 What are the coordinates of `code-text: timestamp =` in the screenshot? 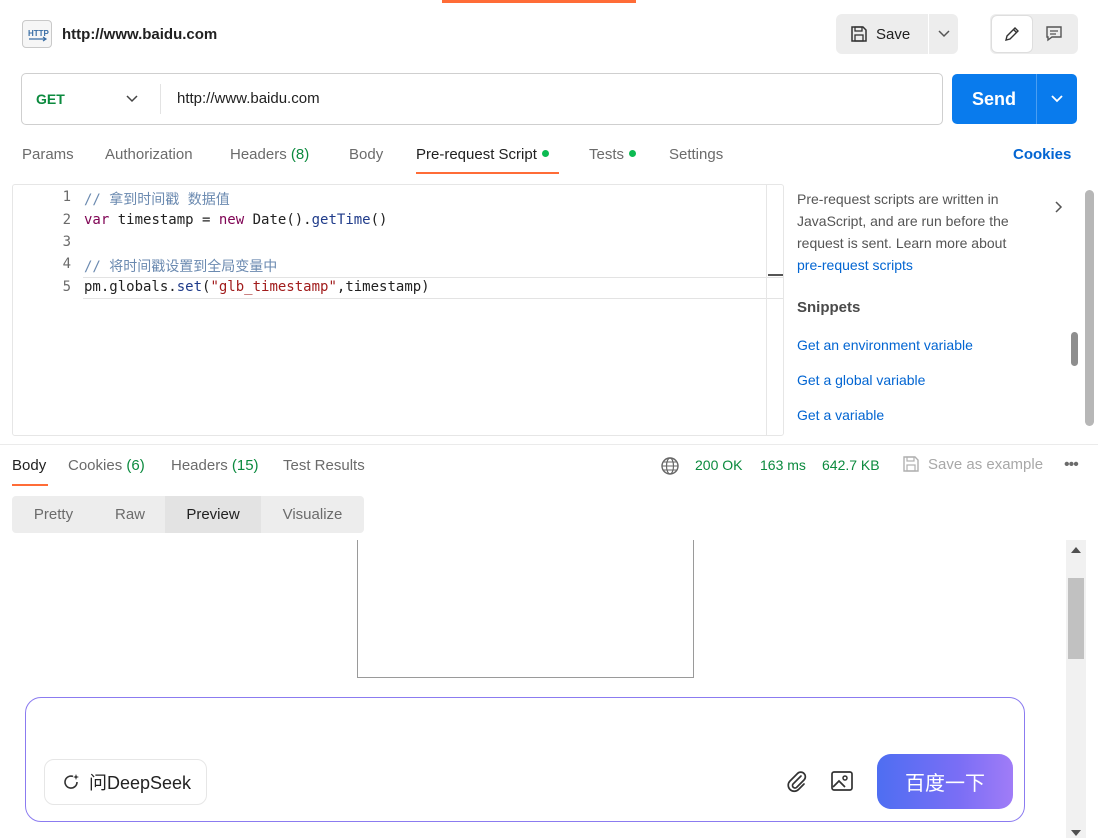 It's located at (164, 220).